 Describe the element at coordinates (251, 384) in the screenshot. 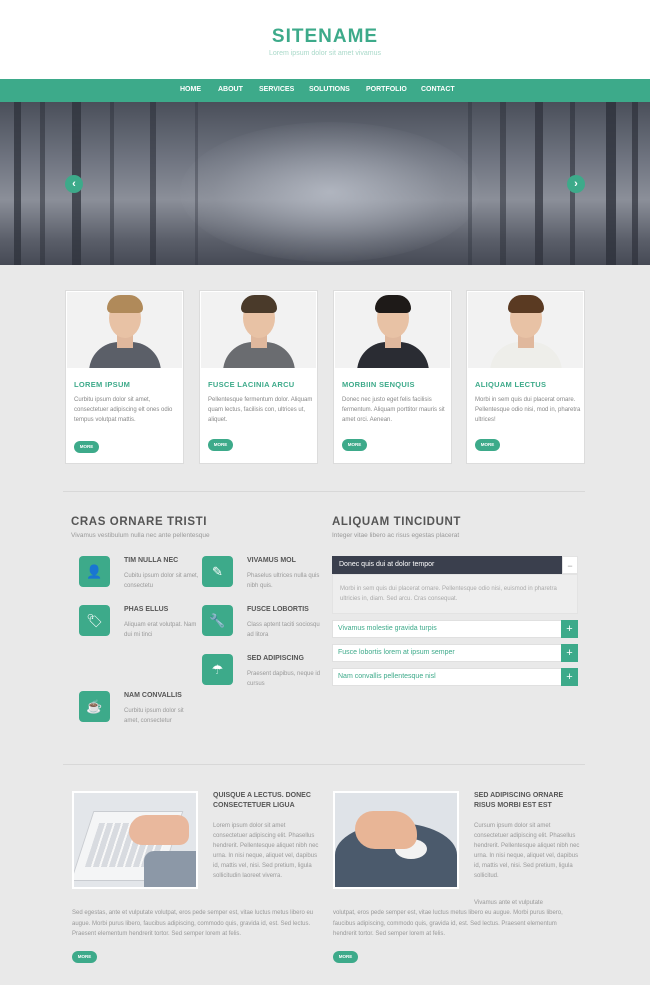

I see `team-card-title: FUSCE LACINIA ARCU` at that location.